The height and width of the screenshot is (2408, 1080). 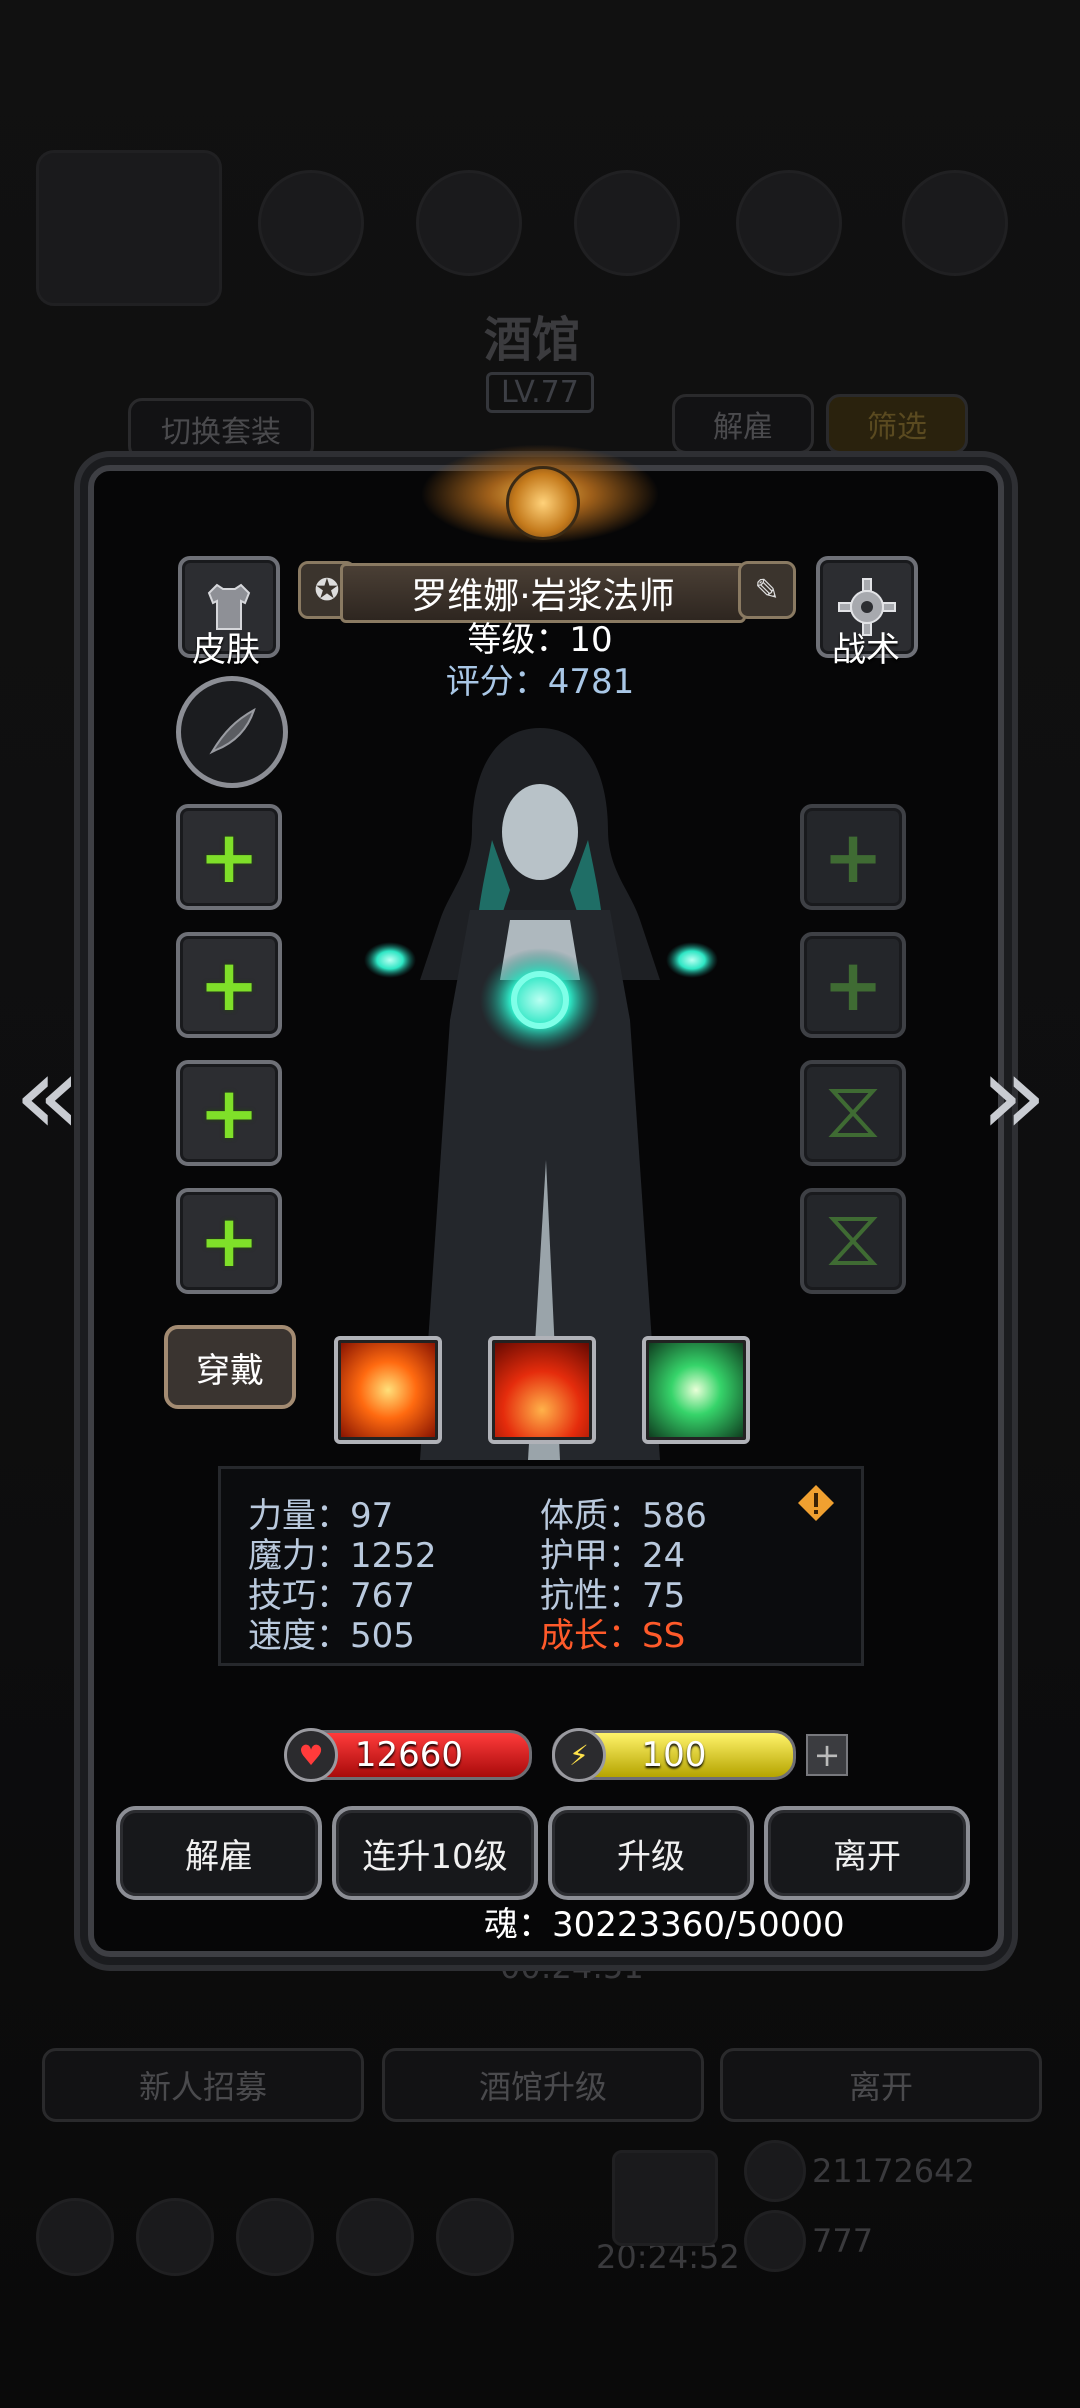 I want to click on tactics-label: 战术, so click(x=866, y=650).